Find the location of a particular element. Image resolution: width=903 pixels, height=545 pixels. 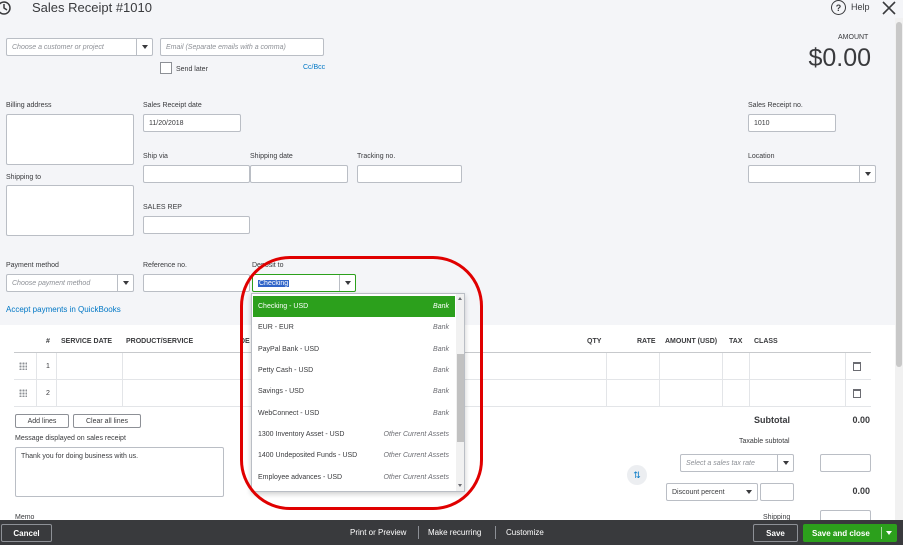

history-icon is located at coordinates (6, 8).